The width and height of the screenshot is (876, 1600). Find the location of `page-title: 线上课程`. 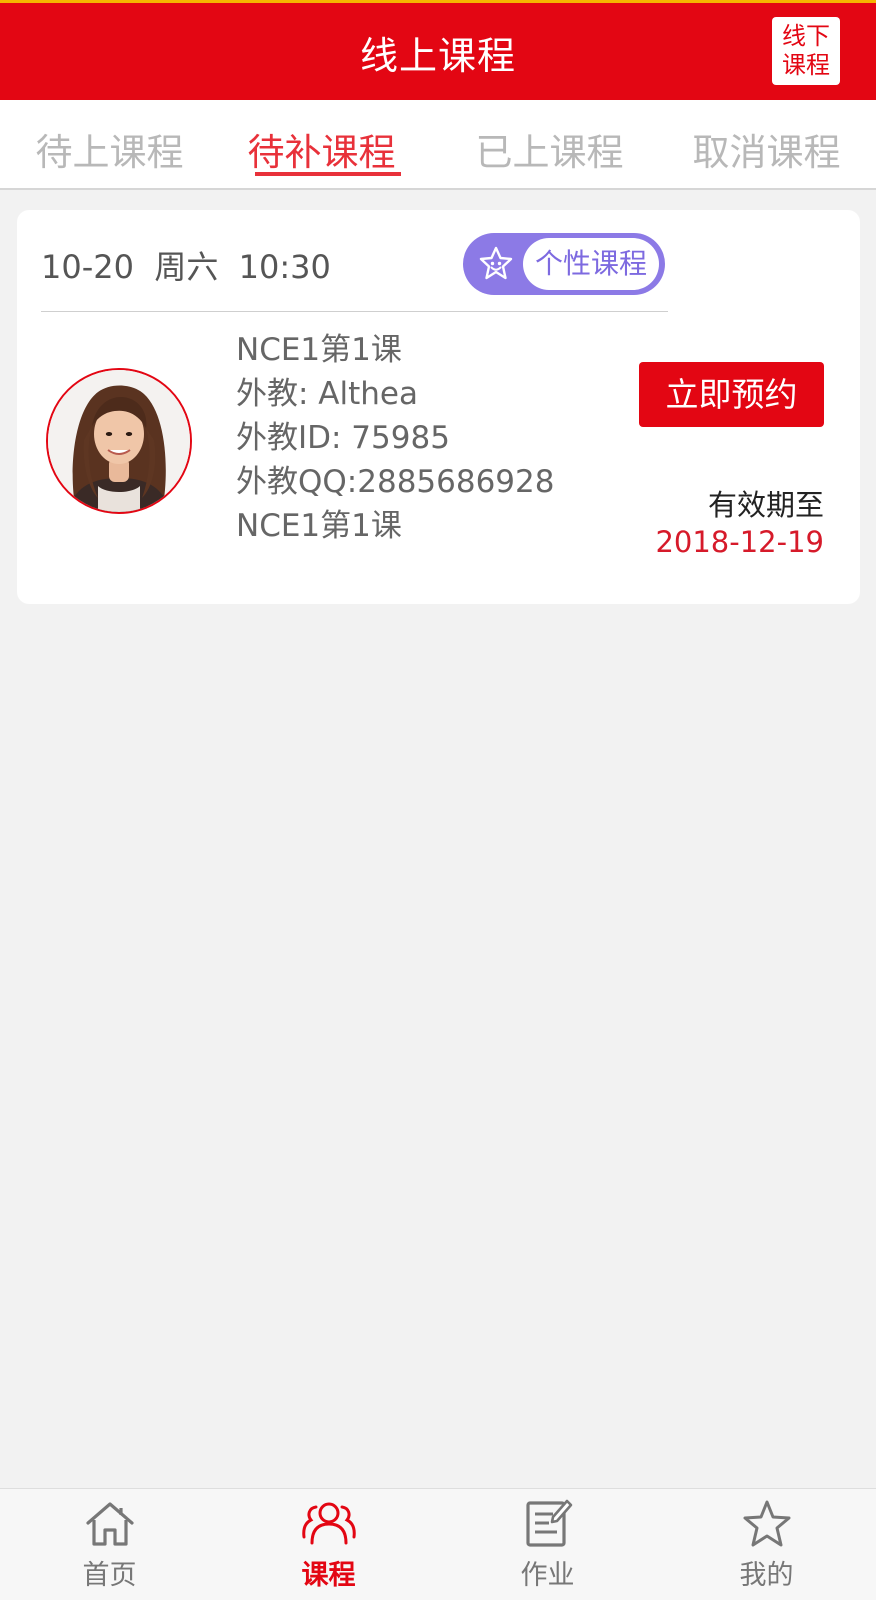

page-title: 线上课程 is located at coordinates (437, 56).